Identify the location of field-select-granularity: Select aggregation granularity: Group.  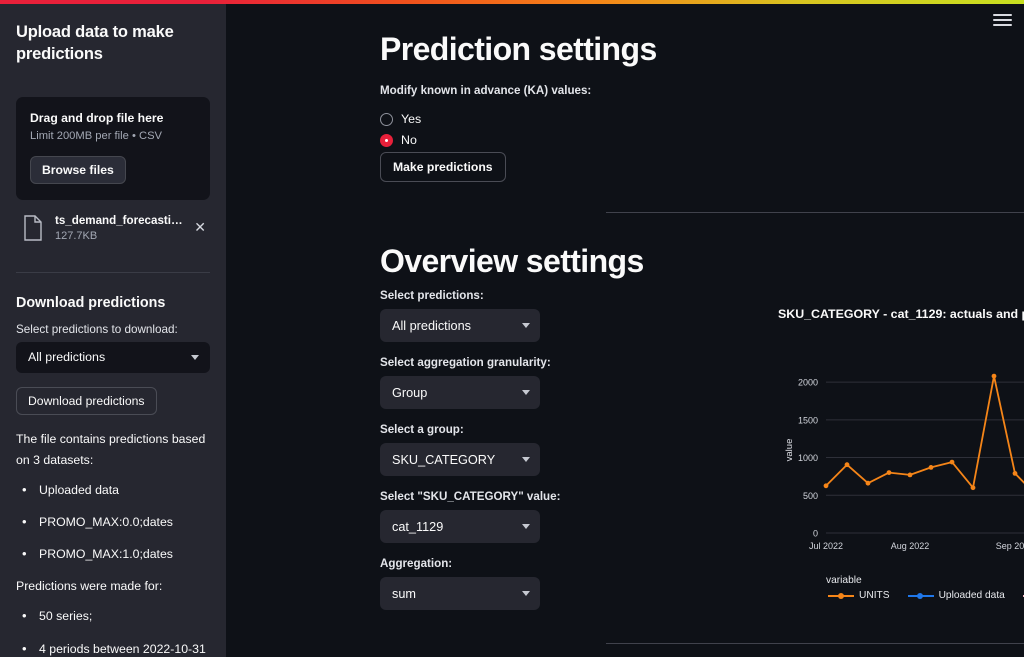
(470, 382).